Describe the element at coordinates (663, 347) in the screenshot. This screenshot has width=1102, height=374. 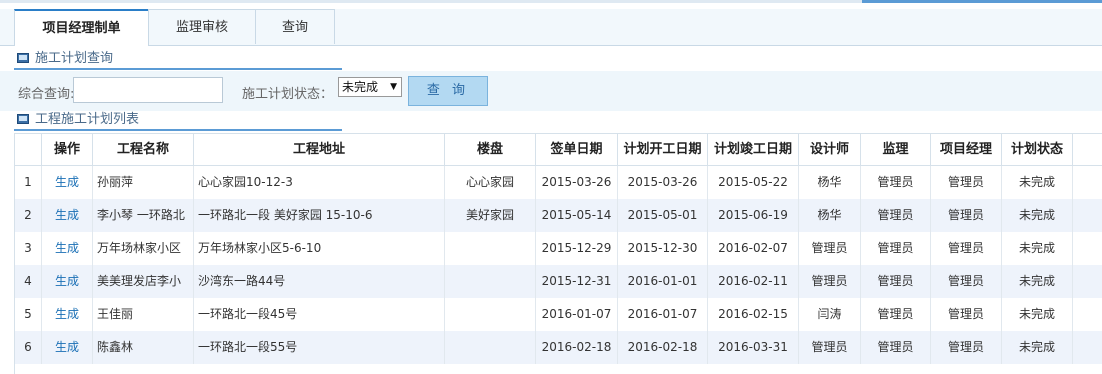
I see `start-date: 2016-02-18` at that location.